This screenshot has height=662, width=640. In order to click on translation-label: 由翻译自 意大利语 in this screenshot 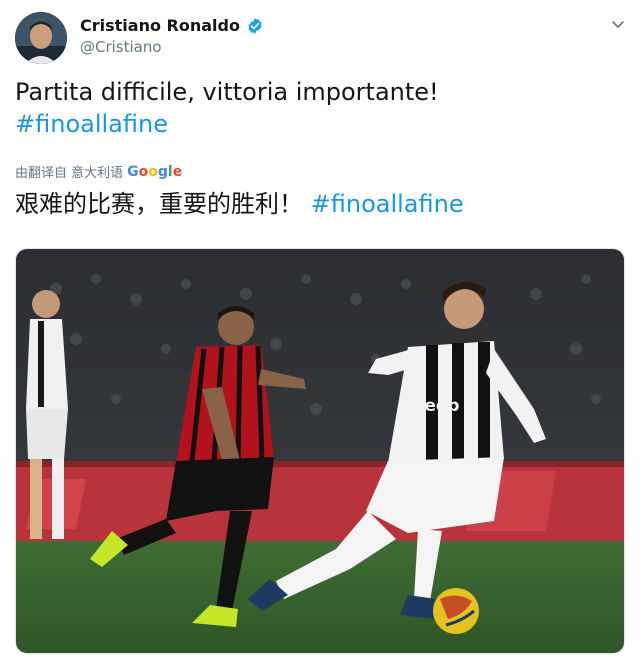, I will do `click(69, 171)`.